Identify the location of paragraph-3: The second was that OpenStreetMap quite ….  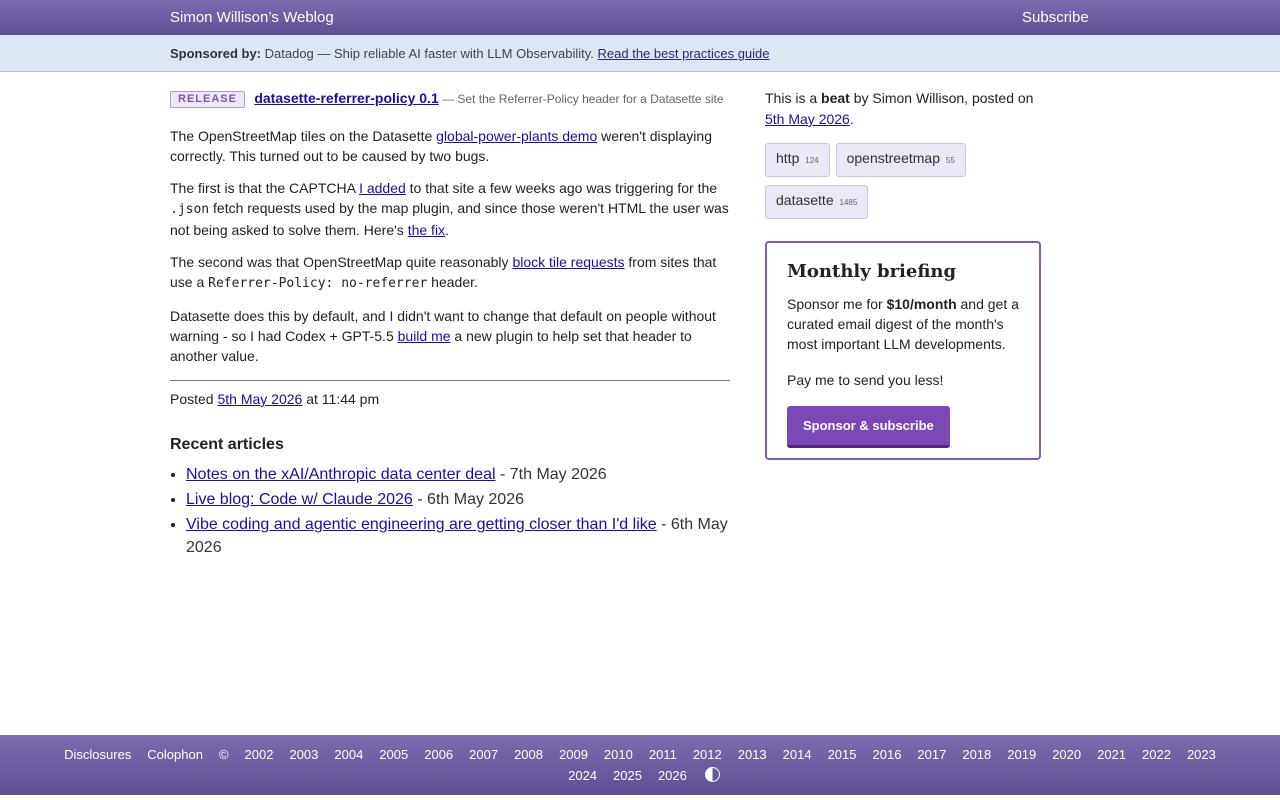
(450, 273).